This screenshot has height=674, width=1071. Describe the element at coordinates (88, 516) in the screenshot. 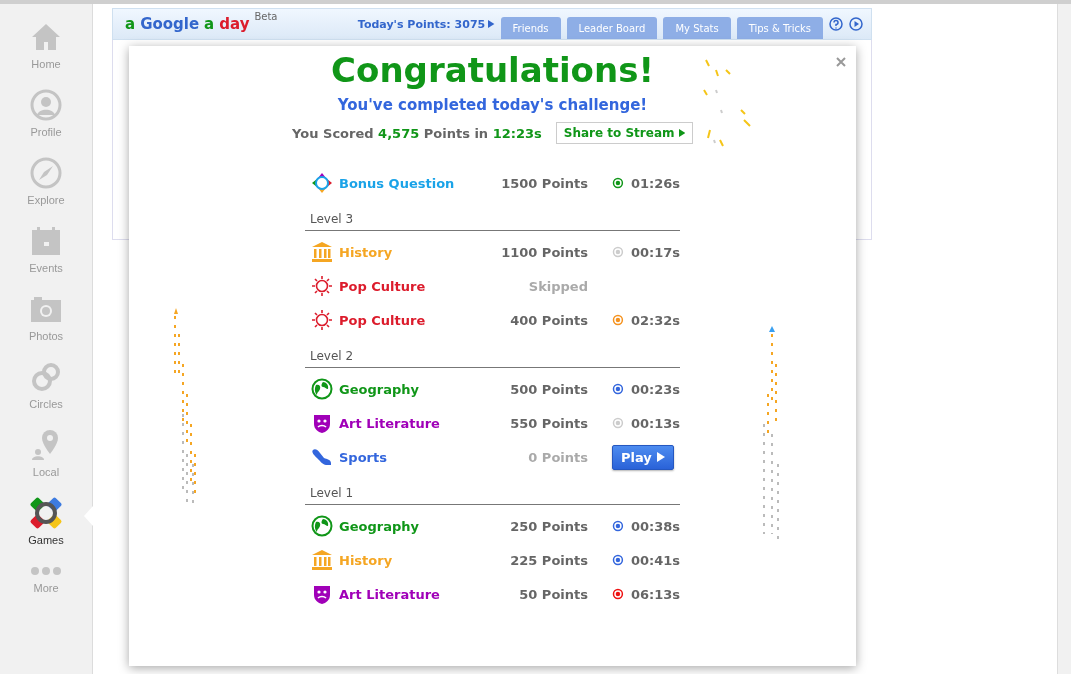

I see `selection-notch` at that location.